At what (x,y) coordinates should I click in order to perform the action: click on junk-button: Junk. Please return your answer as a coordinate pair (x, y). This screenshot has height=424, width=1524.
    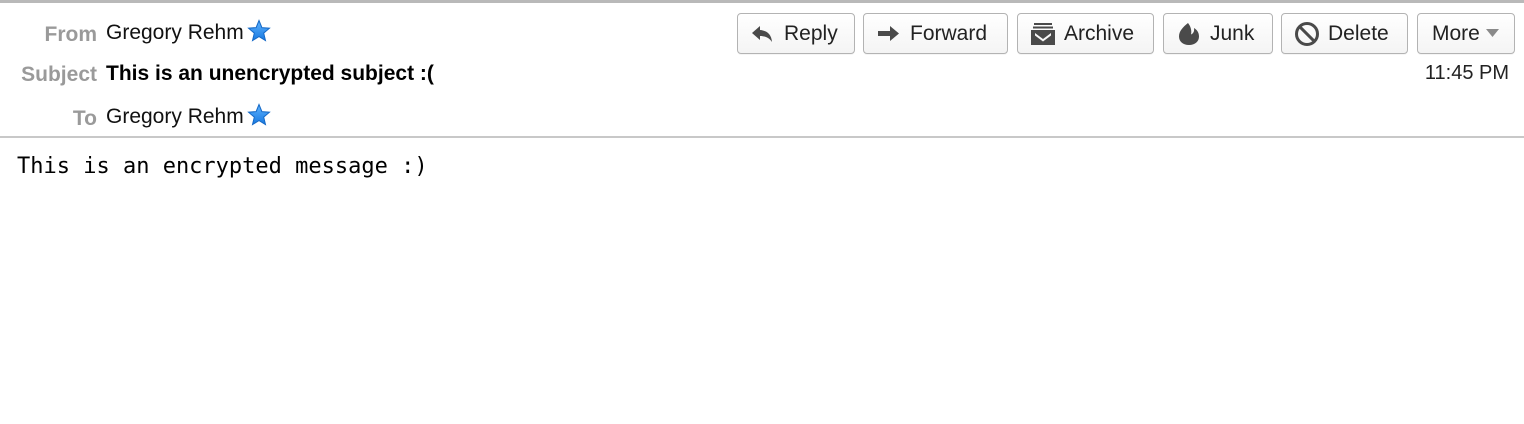
    Looking at the image, I should click on (1218, 33).